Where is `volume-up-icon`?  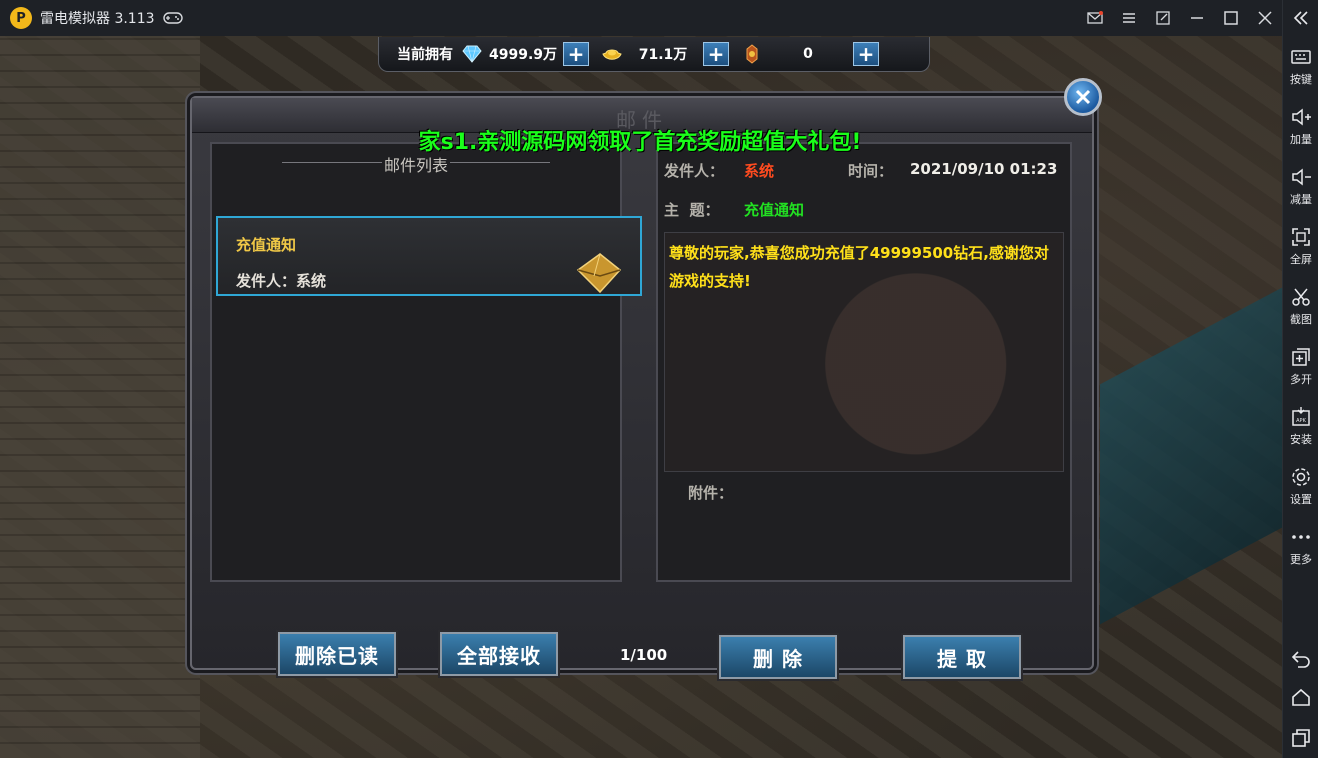 volume-up-icon is located at coordinates (1301, 116).